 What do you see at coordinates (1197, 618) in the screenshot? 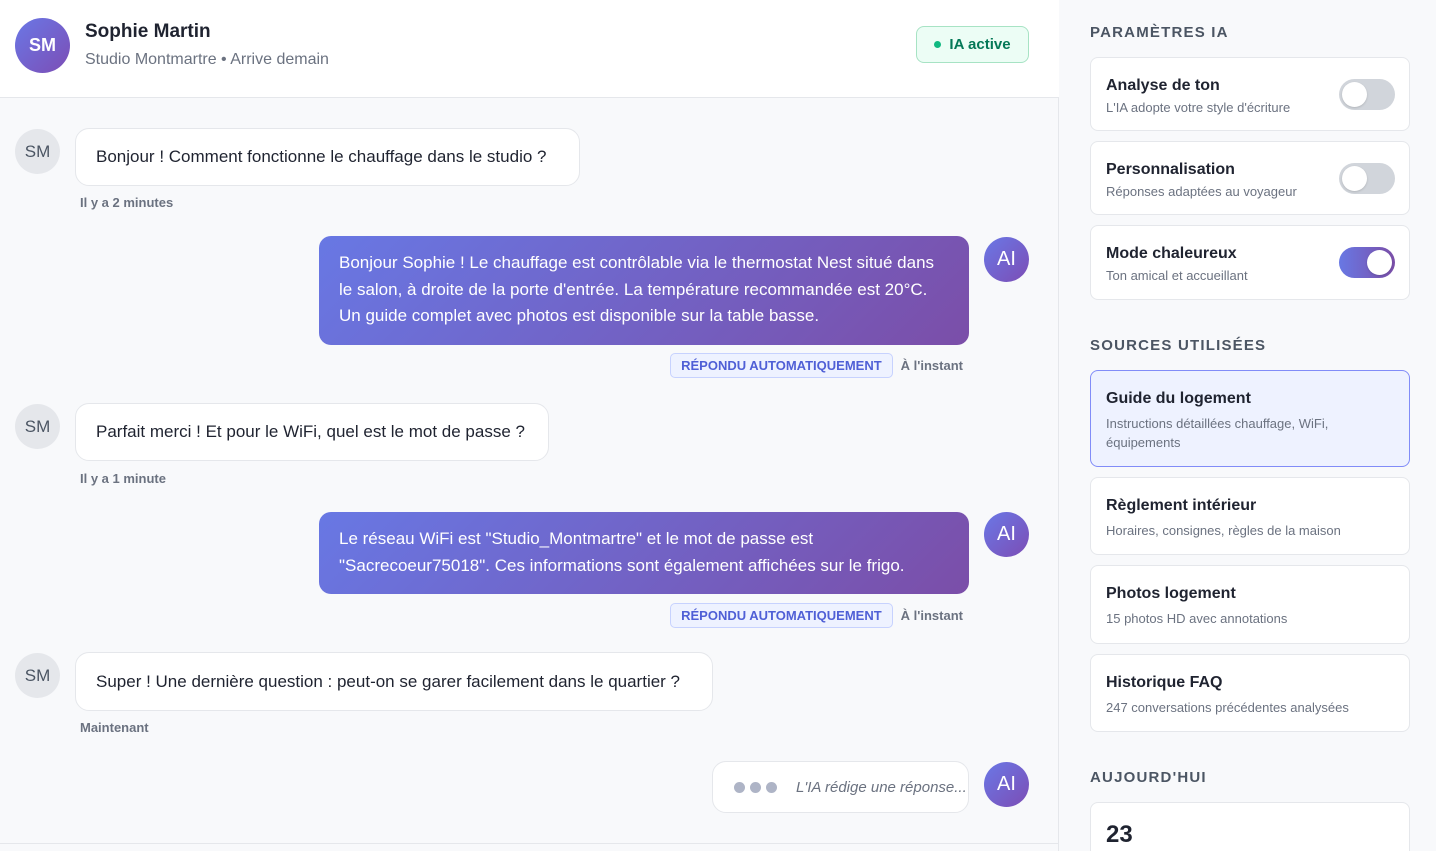
I see `source-subtitle: 15 photos HD avec annotations` at bounding box center [1197, 618].